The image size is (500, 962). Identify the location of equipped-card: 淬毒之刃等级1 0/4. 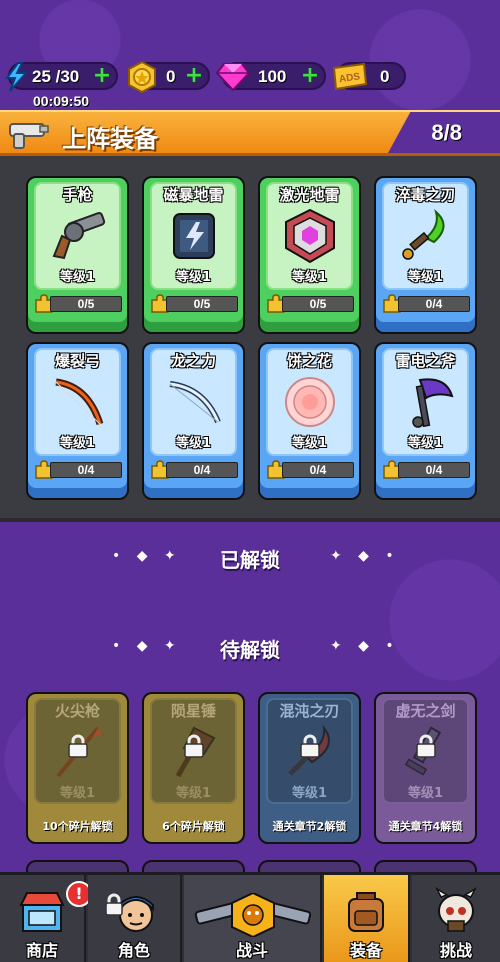
(425, 255).